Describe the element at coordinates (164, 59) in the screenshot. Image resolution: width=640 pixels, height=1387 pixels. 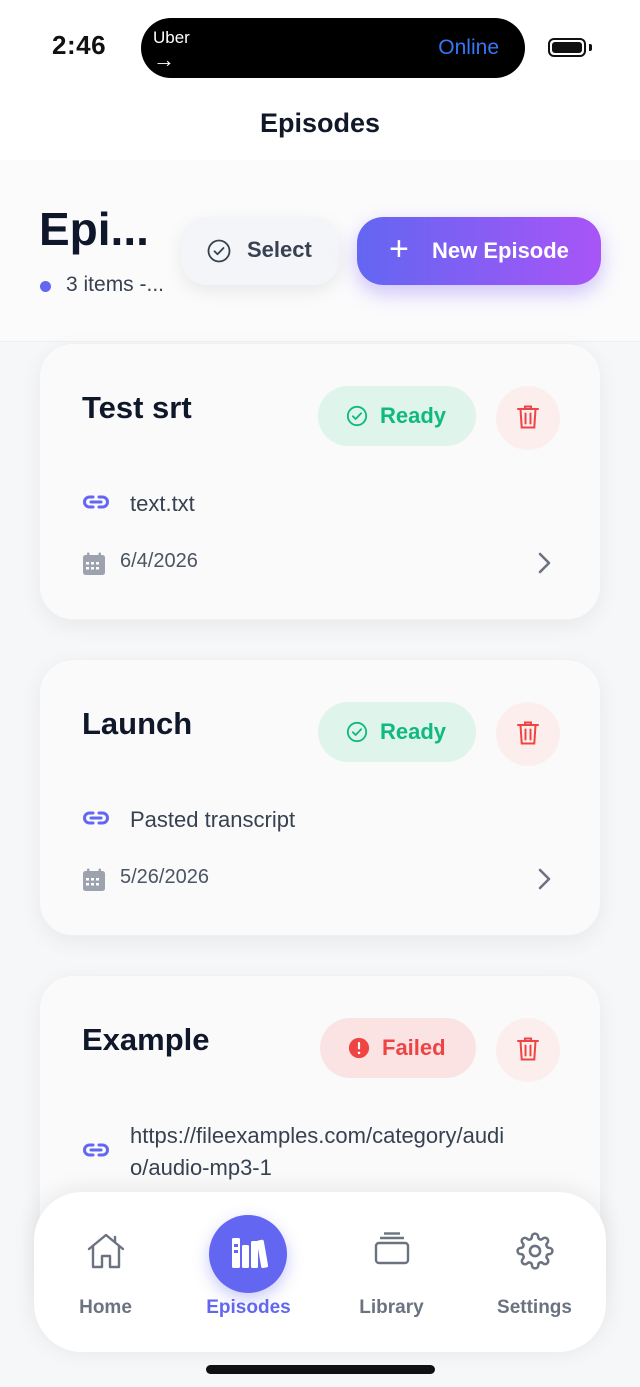
I see `arrow-right-icon: →` at that location.